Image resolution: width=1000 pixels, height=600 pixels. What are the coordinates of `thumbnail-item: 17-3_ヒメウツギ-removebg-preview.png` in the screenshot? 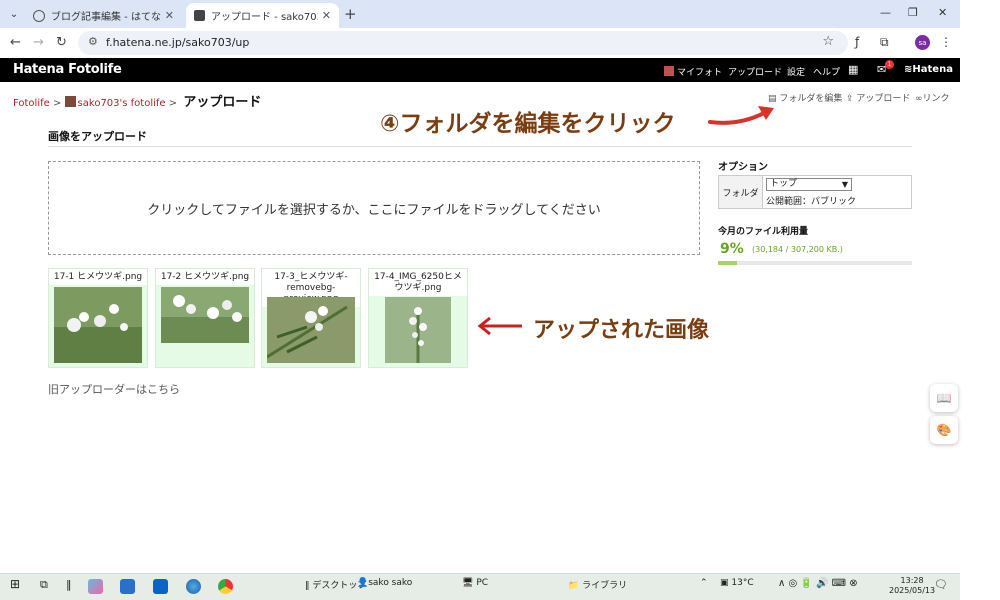 It's located at (311, 318).